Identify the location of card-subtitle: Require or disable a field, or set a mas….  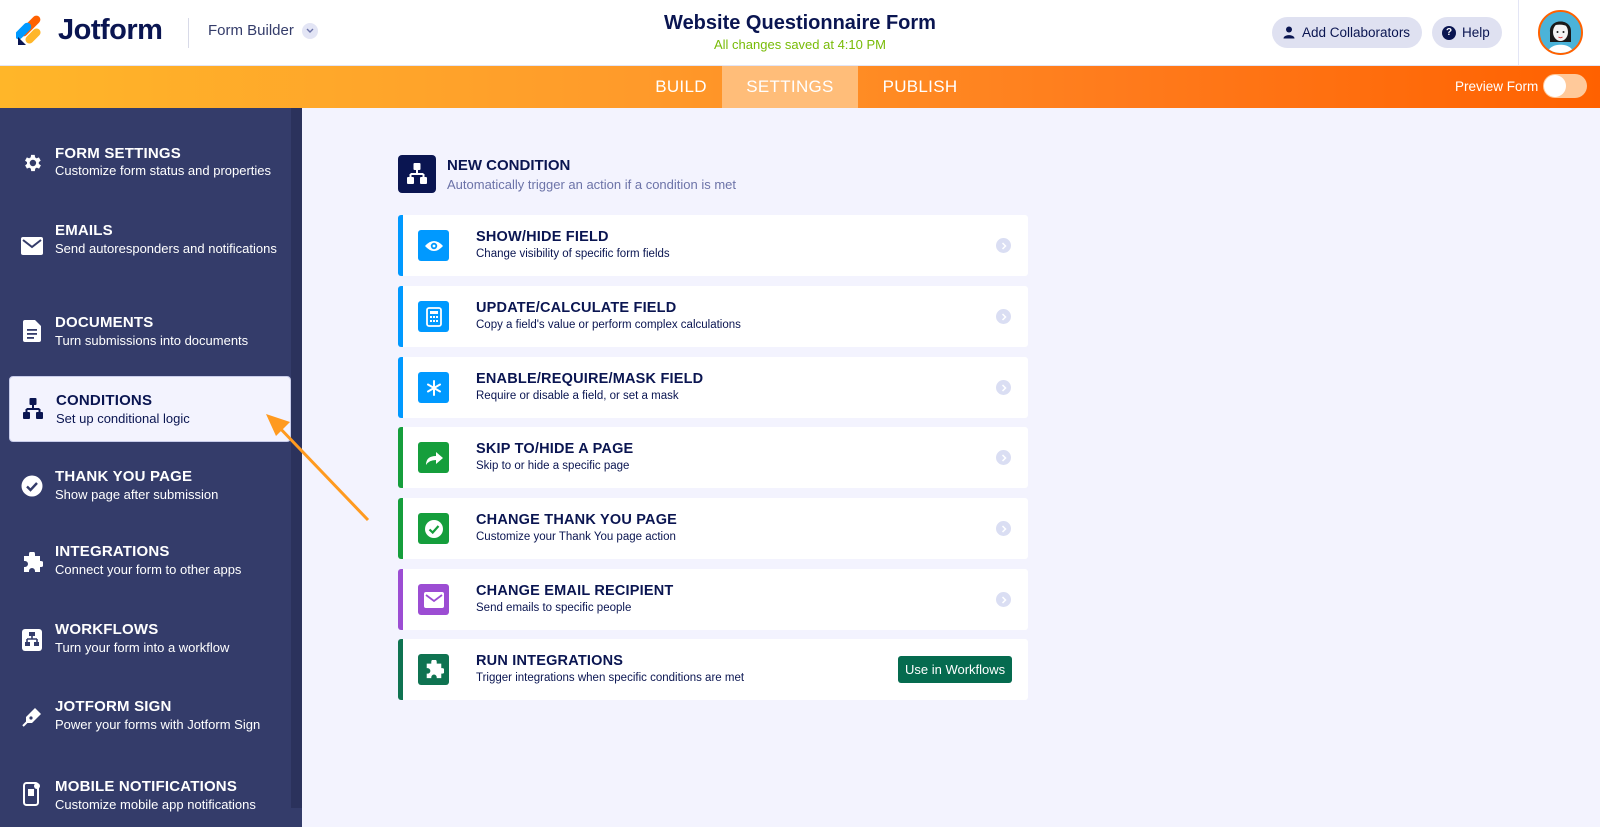
(577, 396).